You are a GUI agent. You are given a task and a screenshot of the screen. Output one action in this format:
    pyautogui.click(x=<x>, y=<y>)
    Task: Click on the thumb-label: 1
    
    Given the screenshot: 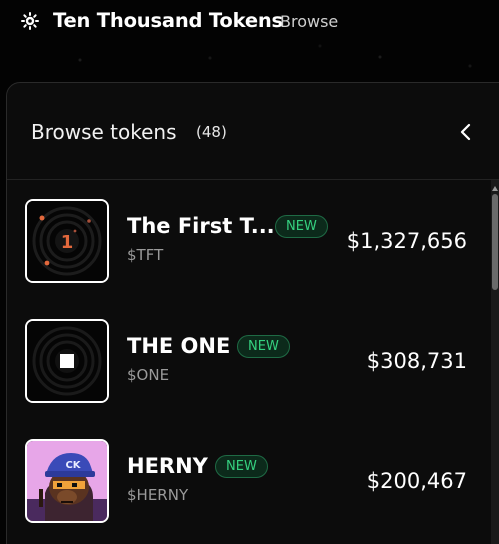 What is the action you would take?
    pyautogui.click(x=67, y=242)
    